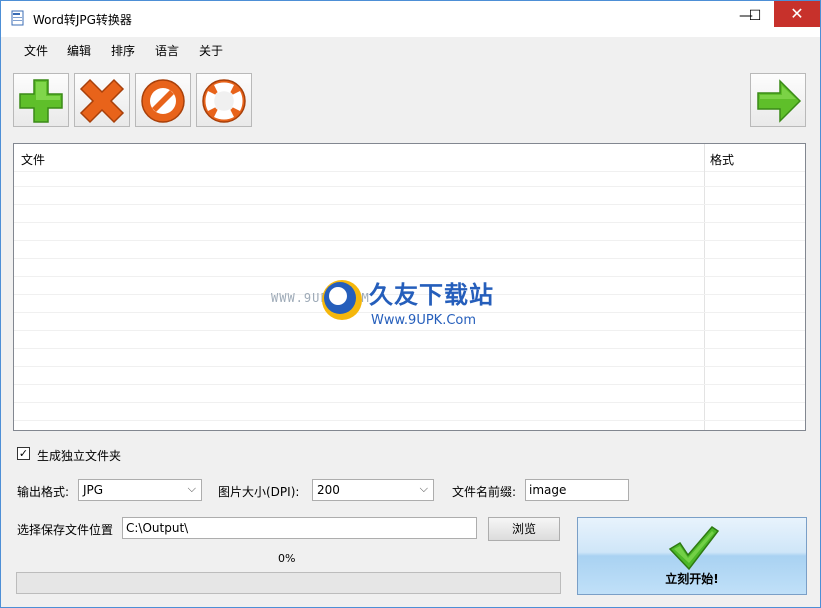  I want to click on prefix-value: image, so click(548, 490).